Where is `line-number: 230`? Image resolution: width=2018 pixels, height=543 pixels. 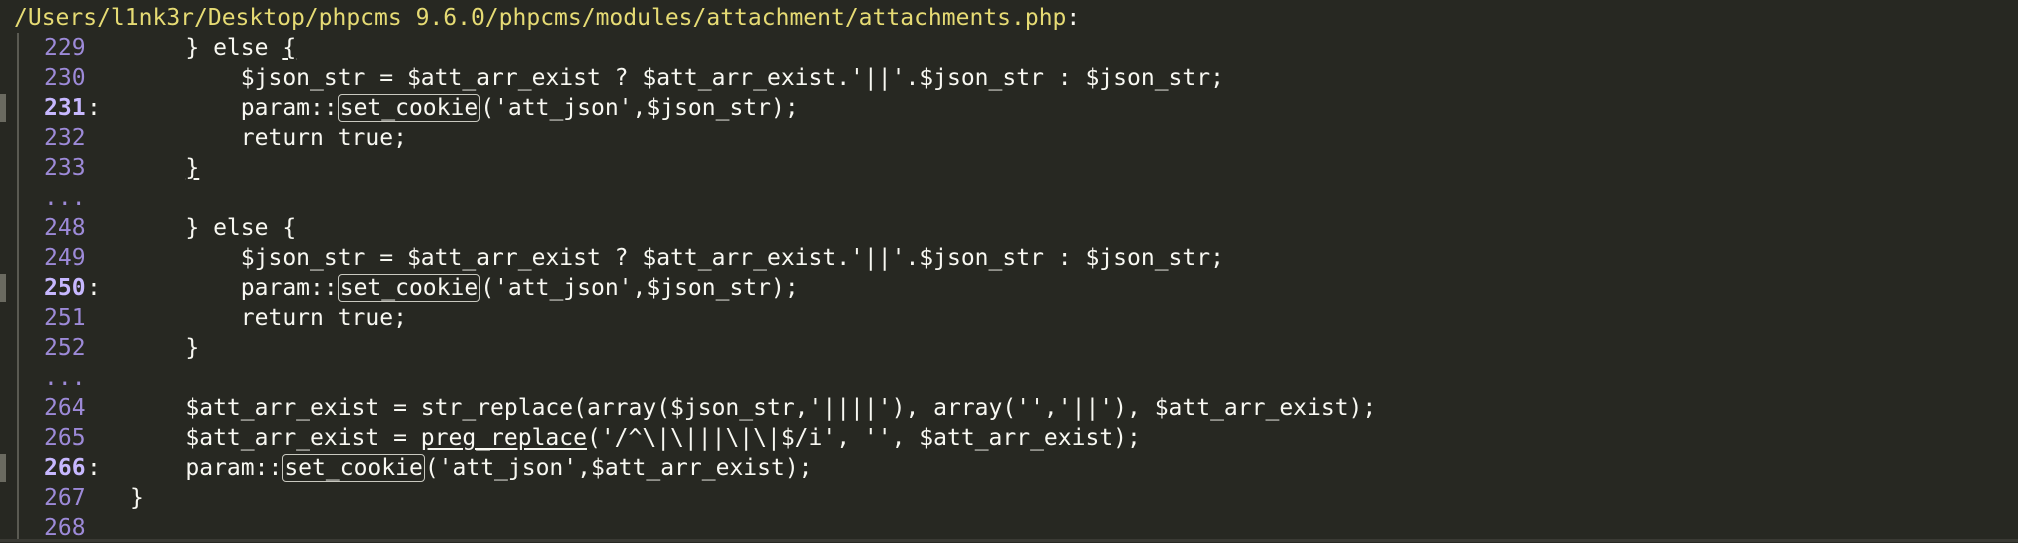 line-number: 230 is located at coordinates (65, 78).